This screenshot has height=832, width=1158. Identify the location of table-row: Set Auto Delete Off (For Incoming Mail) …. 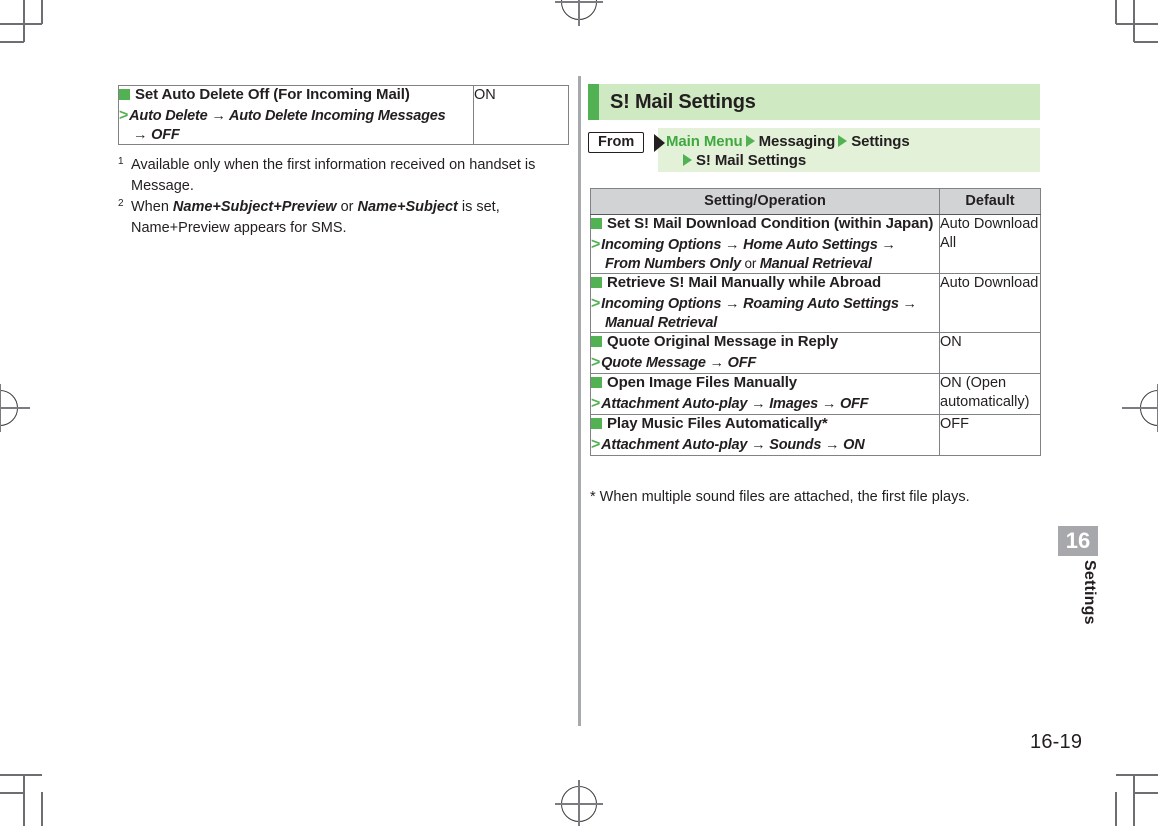
(343, 115).